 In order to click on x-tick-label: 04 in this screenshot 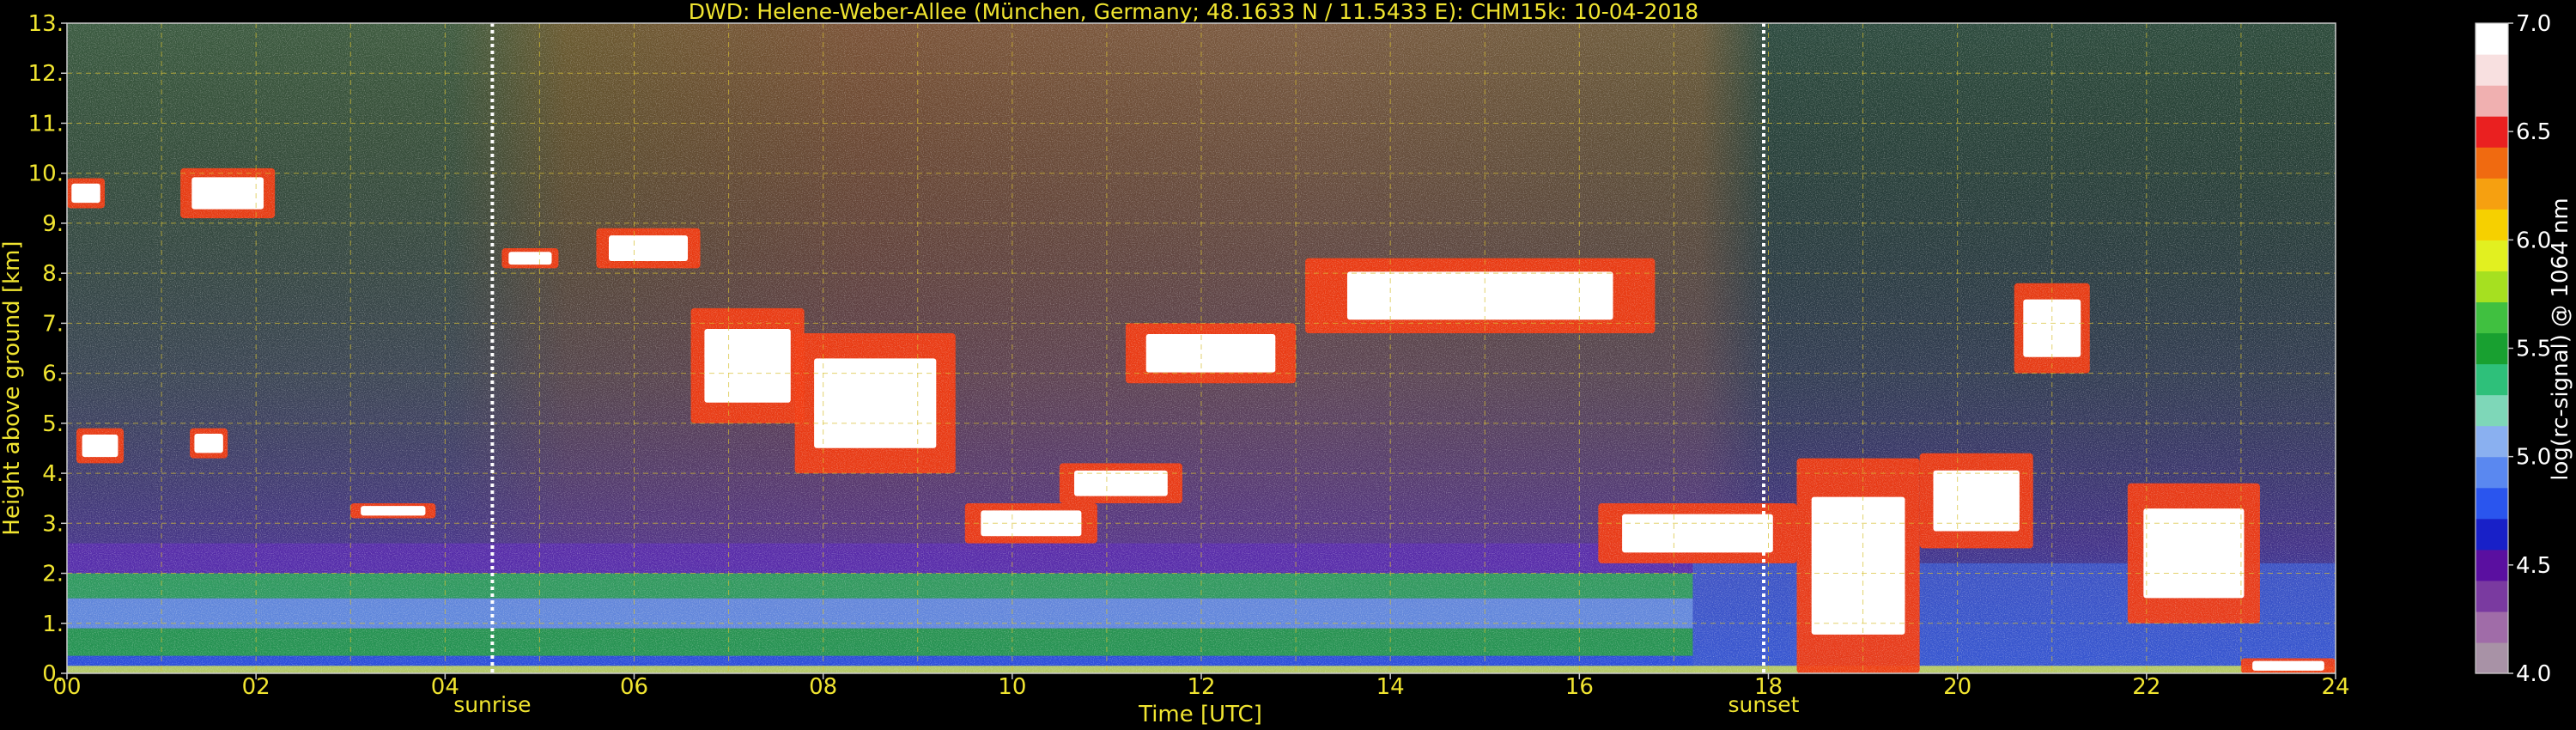, I will do `click(445, 687)`.